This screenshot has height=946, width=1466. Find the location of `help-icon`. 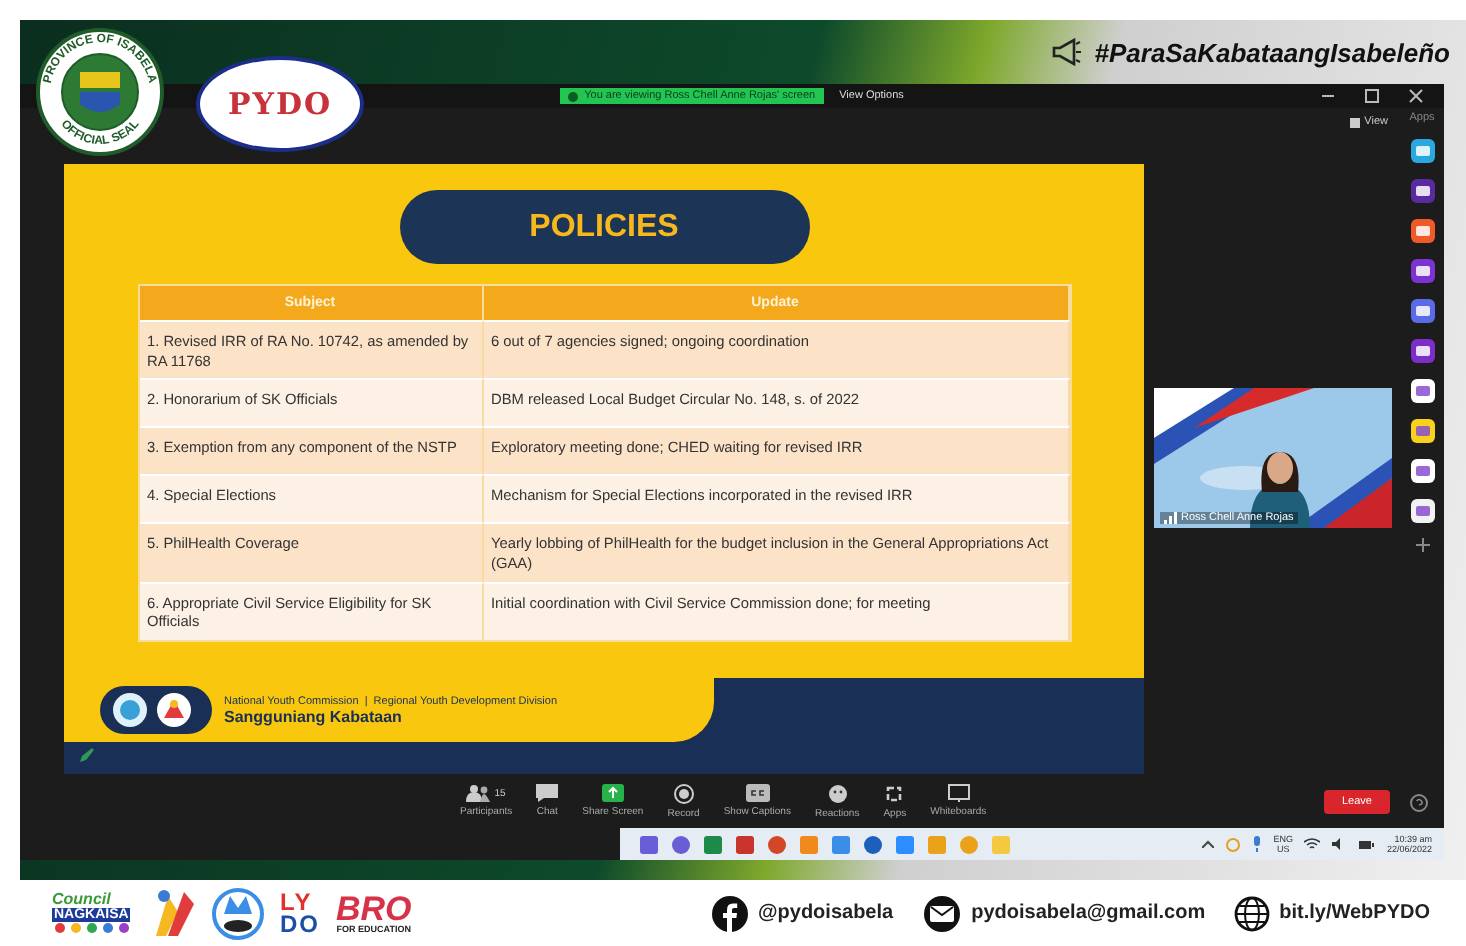

help-icon is located at coordinates (1419, 802).